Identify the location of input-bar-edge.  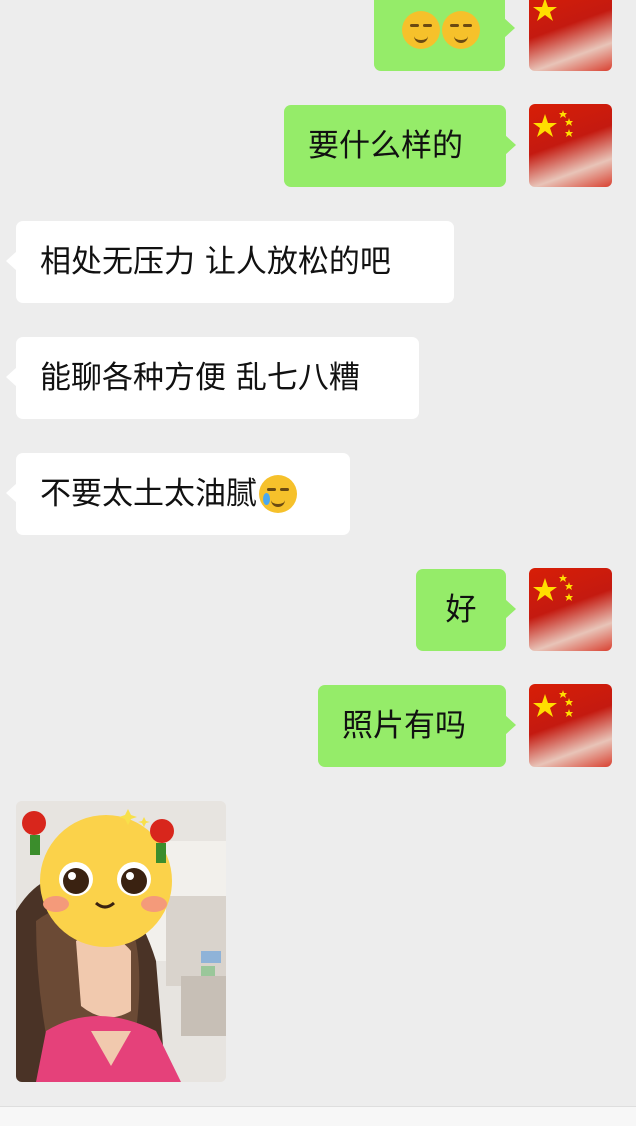
(318, 1116).